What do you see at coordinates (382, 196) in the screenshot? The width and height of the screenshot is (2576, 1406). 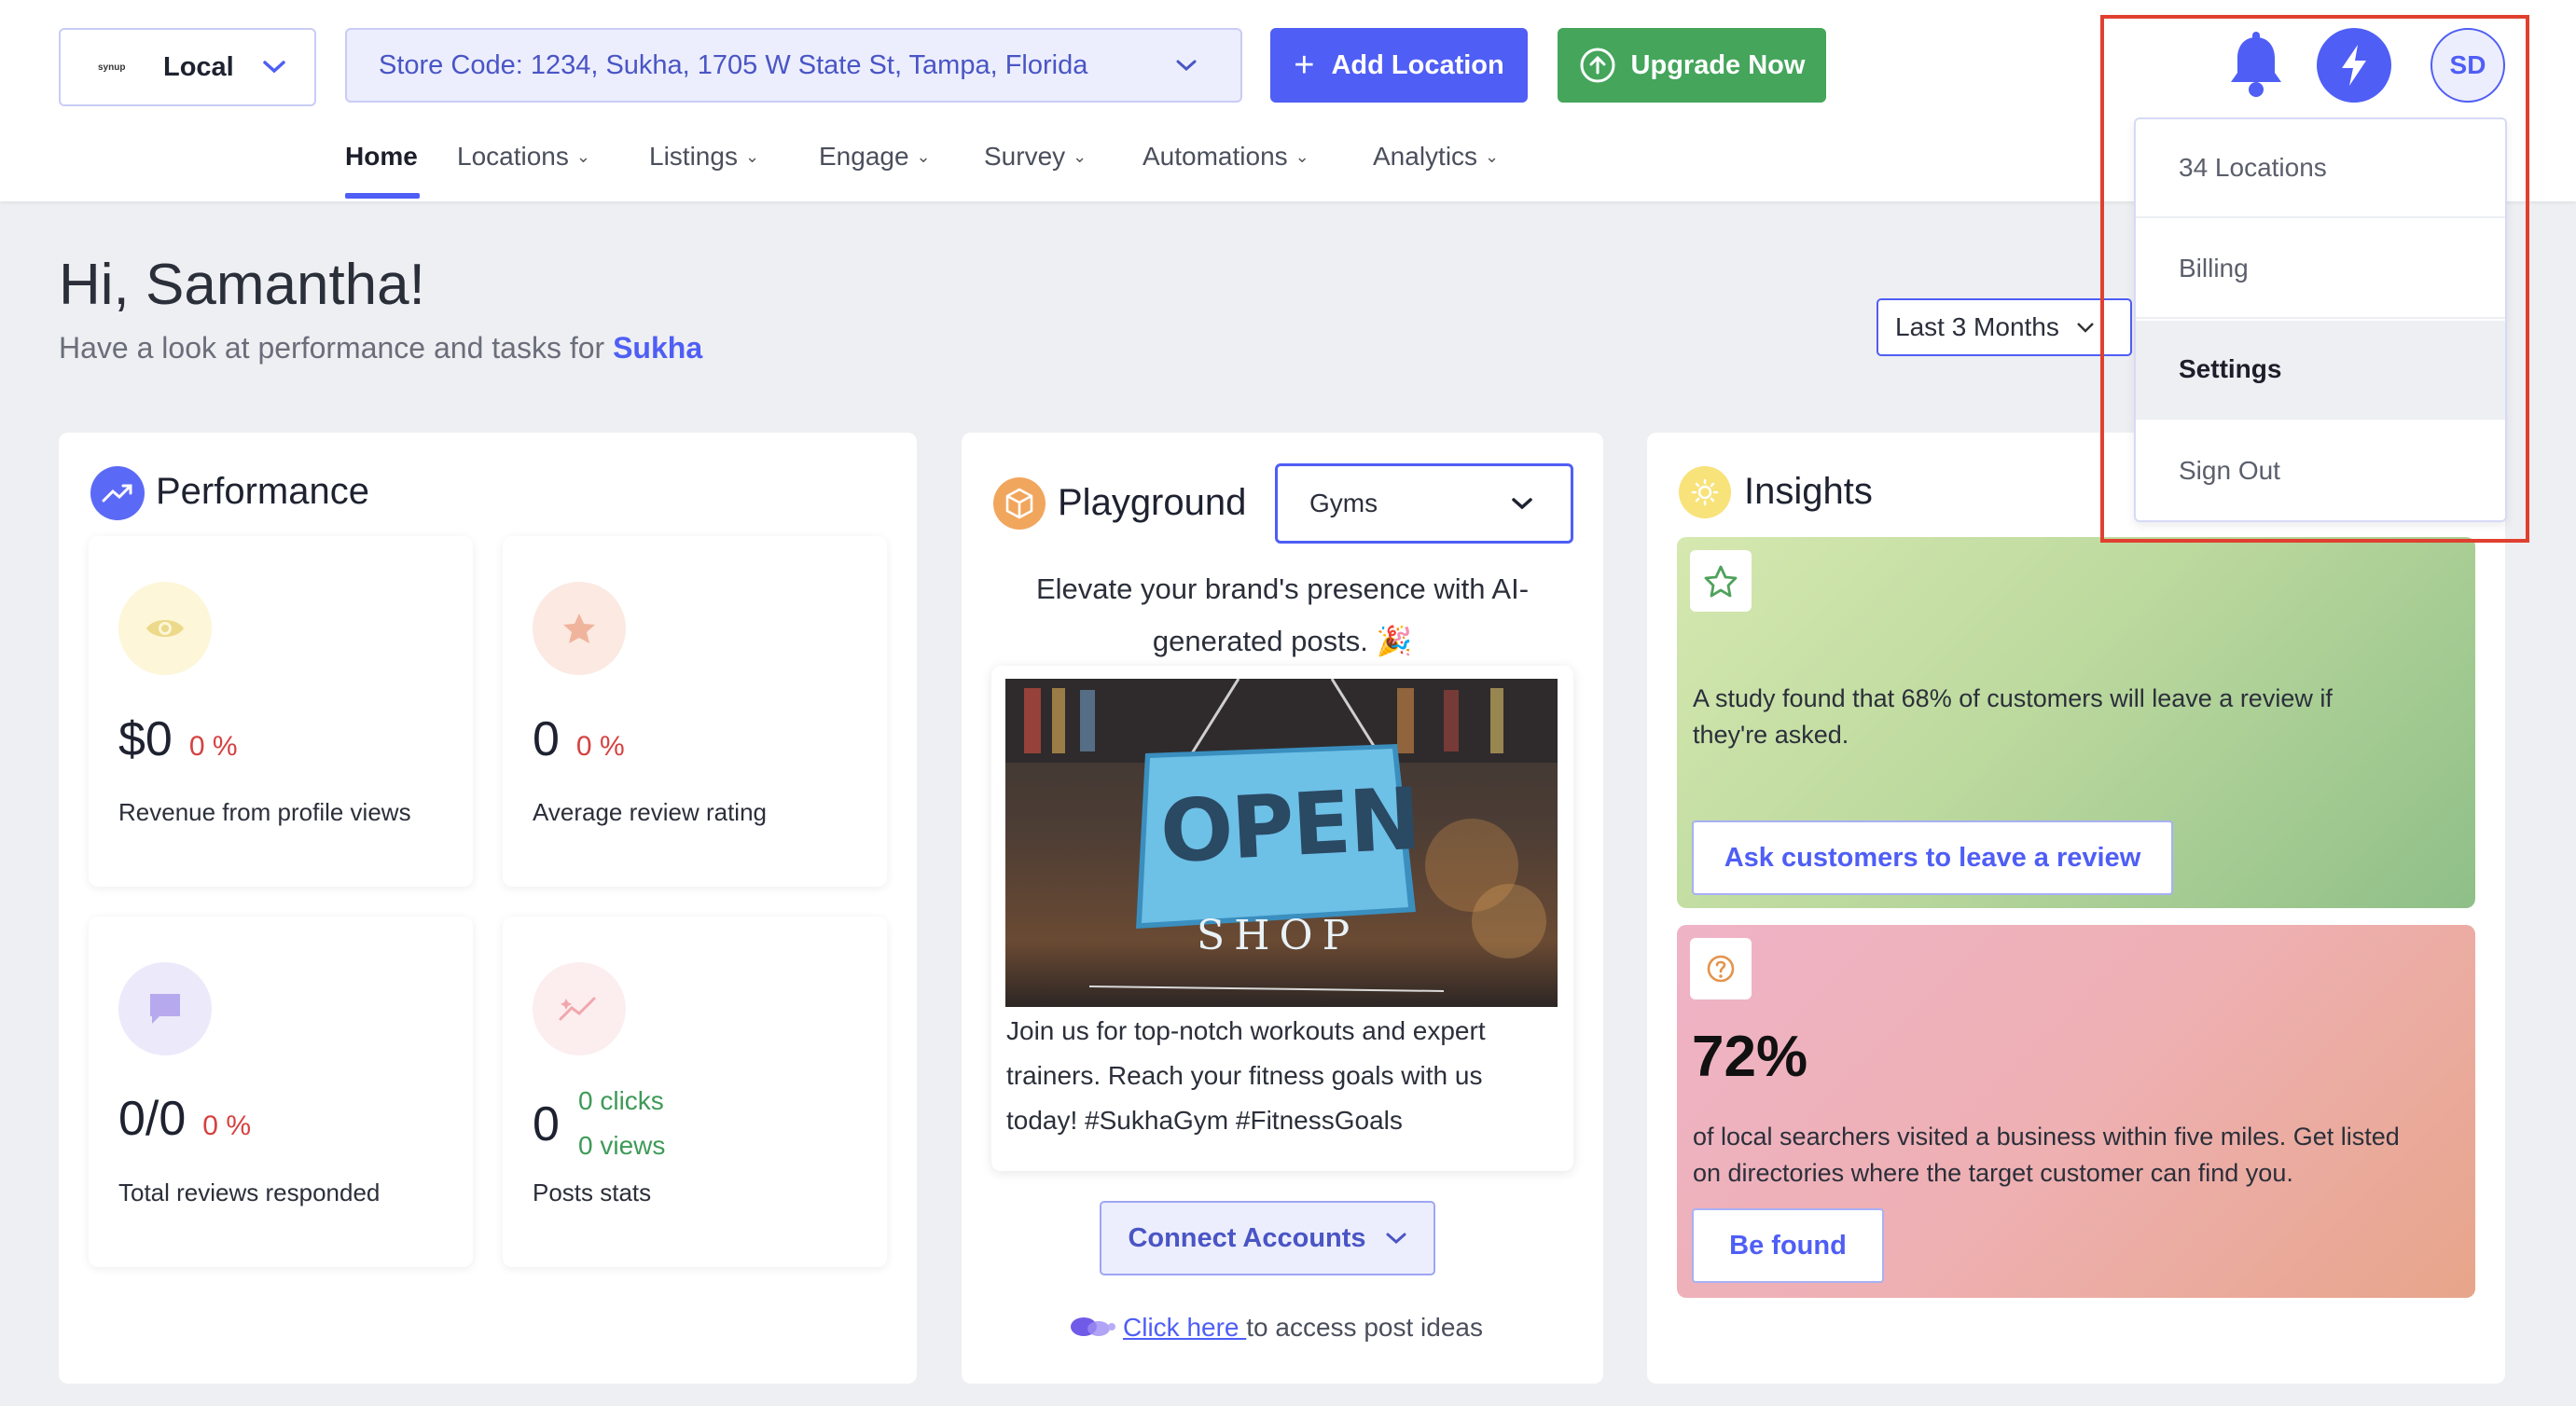 I see `active-tab-indicator` at bounding box center [382, 196].